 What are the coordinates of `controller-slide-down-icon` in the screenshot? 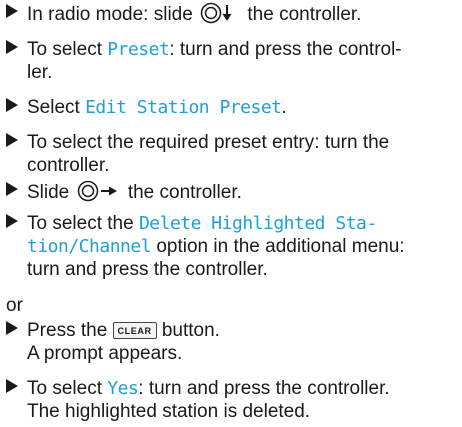 It's located at (220, 16).